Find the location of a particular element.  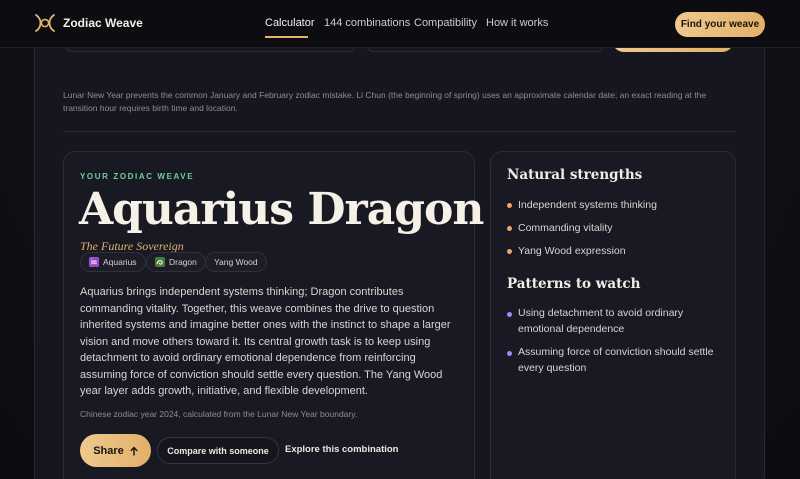

chip-aquarius: ♒ Aquarius is located at coordinates (113, 262).